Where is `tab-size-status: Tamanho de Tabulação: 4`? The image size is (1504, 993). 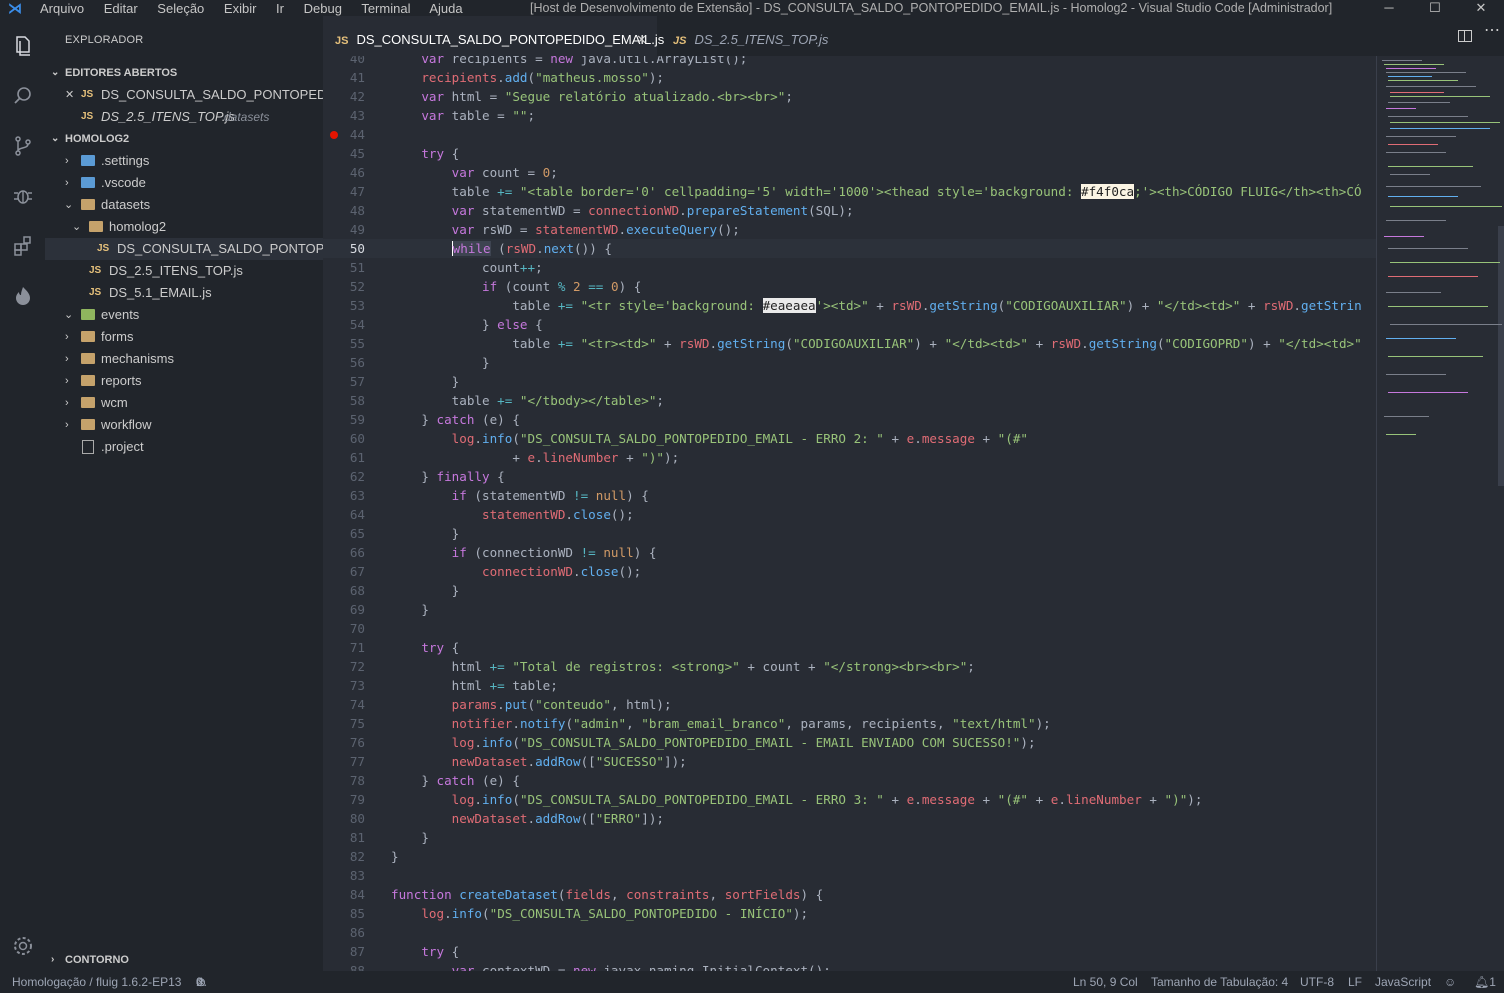 tab-size-status: Tamanho de Tabulação: 4 is located at coordinates (1219, 982).